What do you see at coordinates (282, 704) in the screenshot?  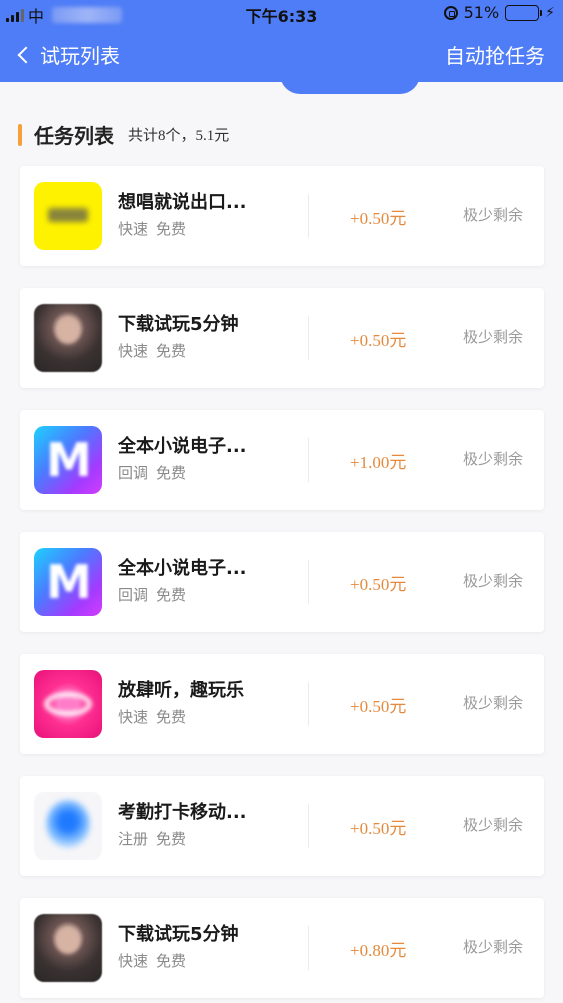 I see `task-card: 放肆听，趣玩乐 快速 免费 +0.50元 极少剩余` at bounding box center [282, 704].